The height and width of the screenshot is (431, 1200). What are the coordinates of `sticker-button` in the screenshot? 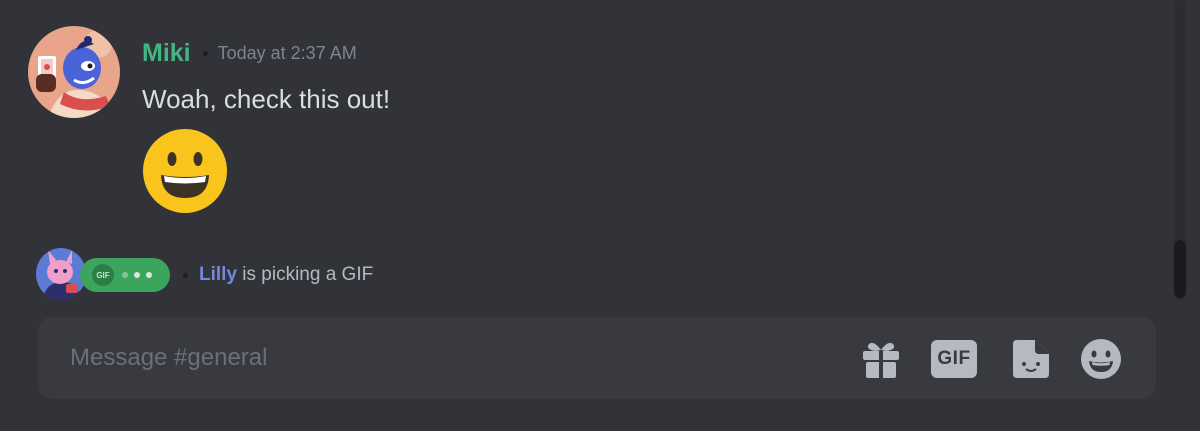 It's located at (1030, 359).